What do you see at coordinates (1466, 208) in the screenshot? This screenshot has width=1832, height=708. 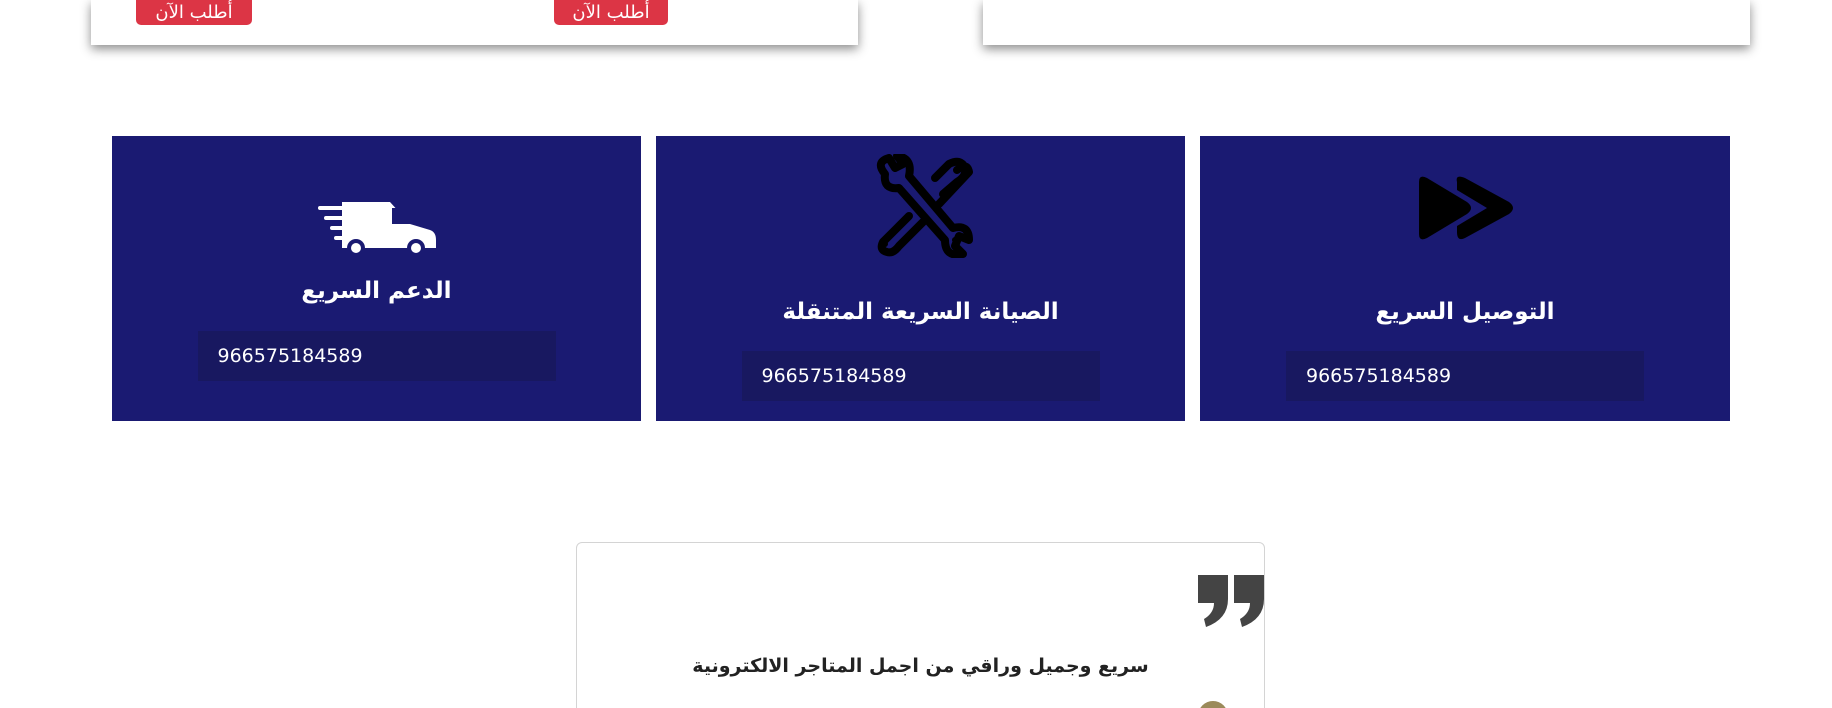 I see `fast-forward-icon` at bounding box center [1466, 208].